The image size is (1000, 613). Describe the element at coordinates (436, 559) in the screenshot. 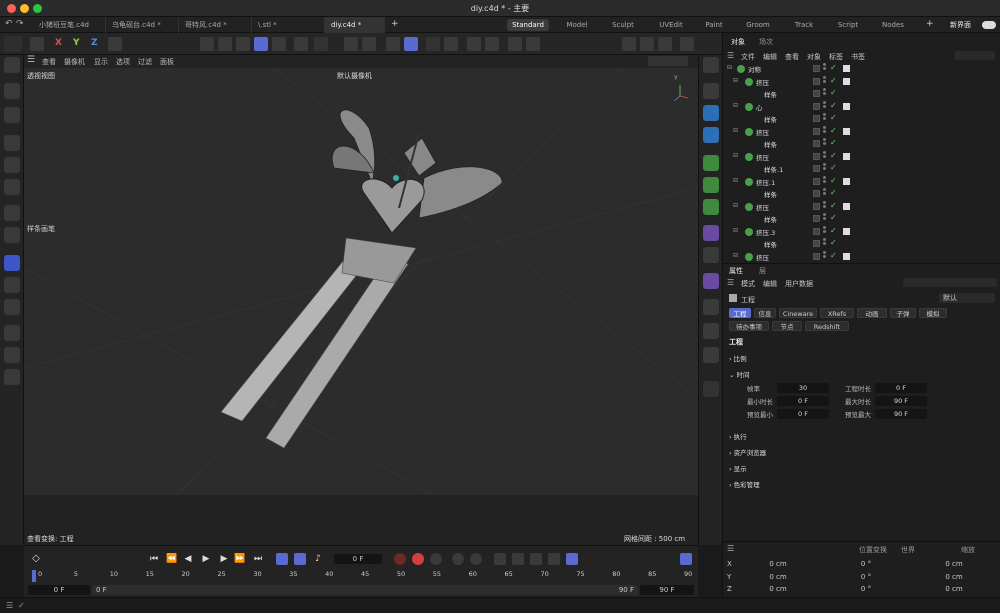

I see `key-settings-icon` at that location.